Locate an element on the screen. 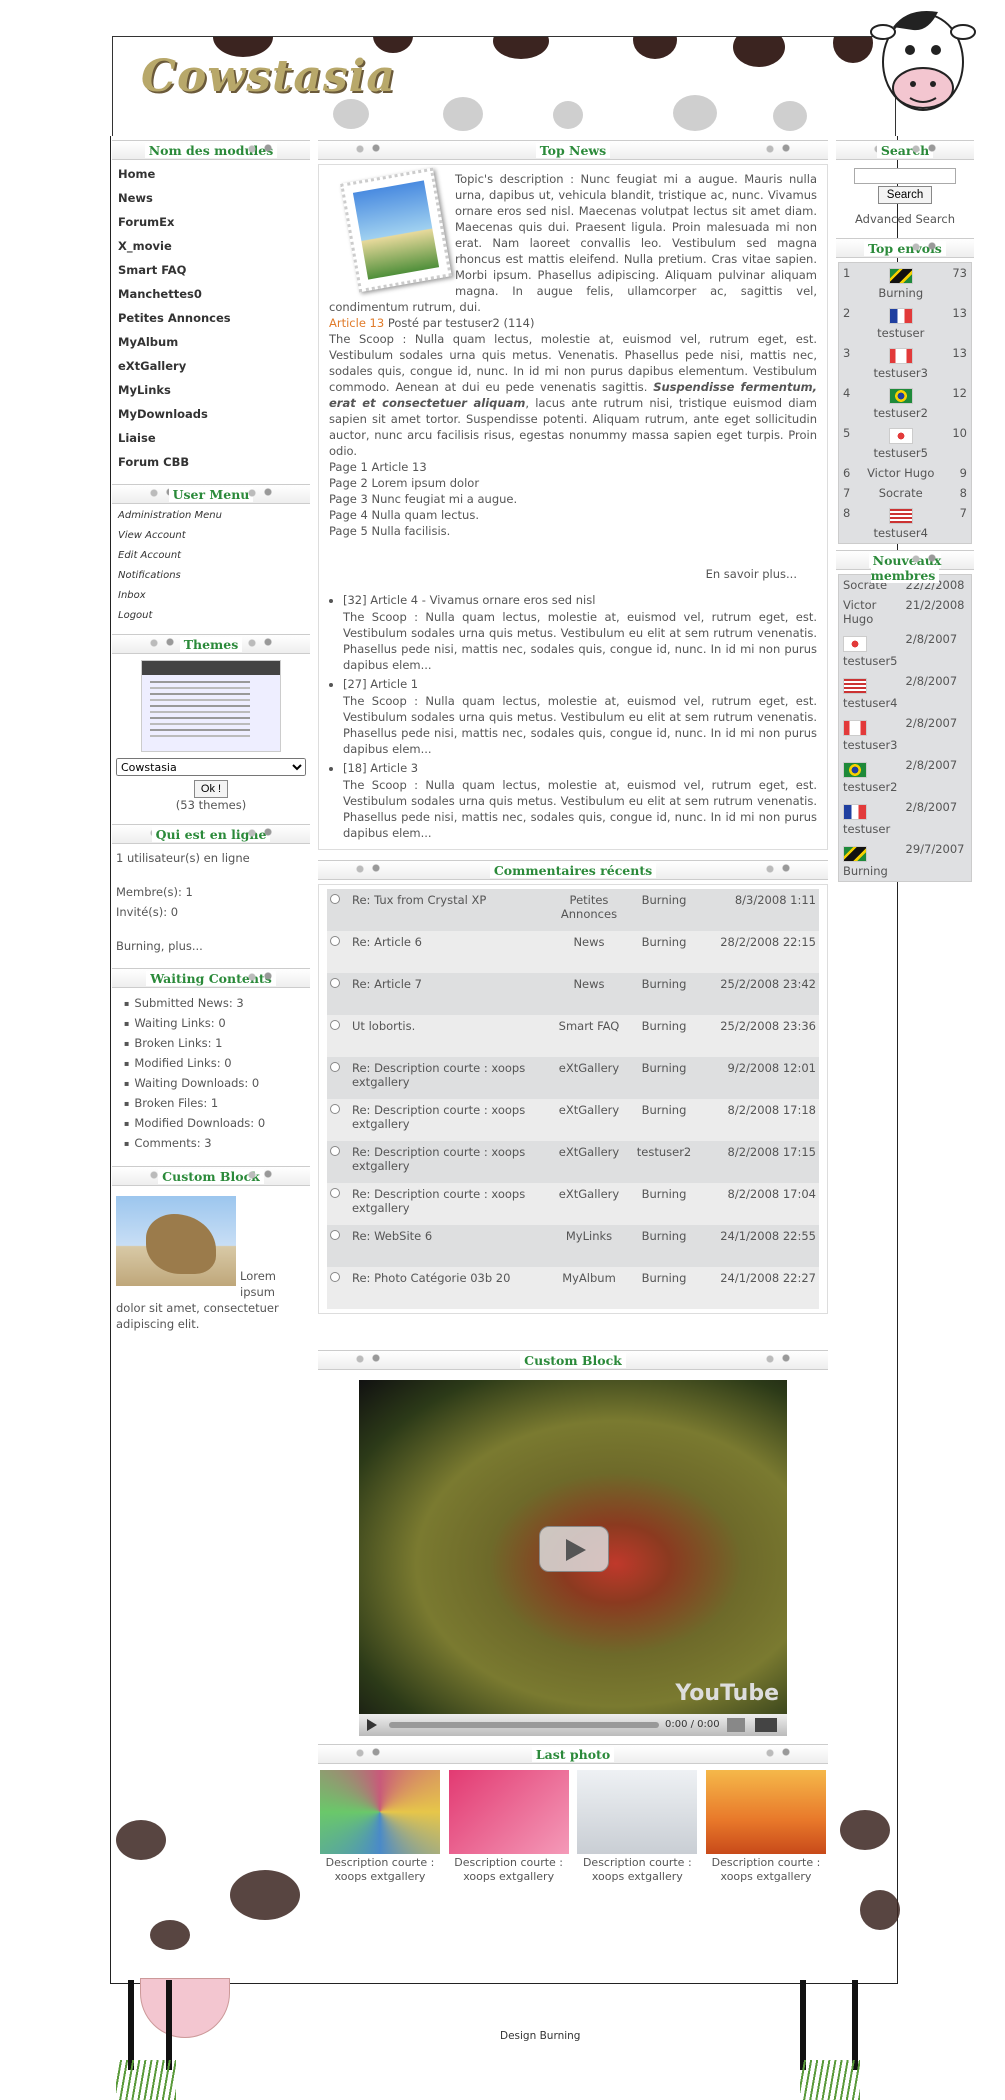 This screenshot has height=2100, width=1005. site-logo: Cowstasia is located at coordinates (268, 76).